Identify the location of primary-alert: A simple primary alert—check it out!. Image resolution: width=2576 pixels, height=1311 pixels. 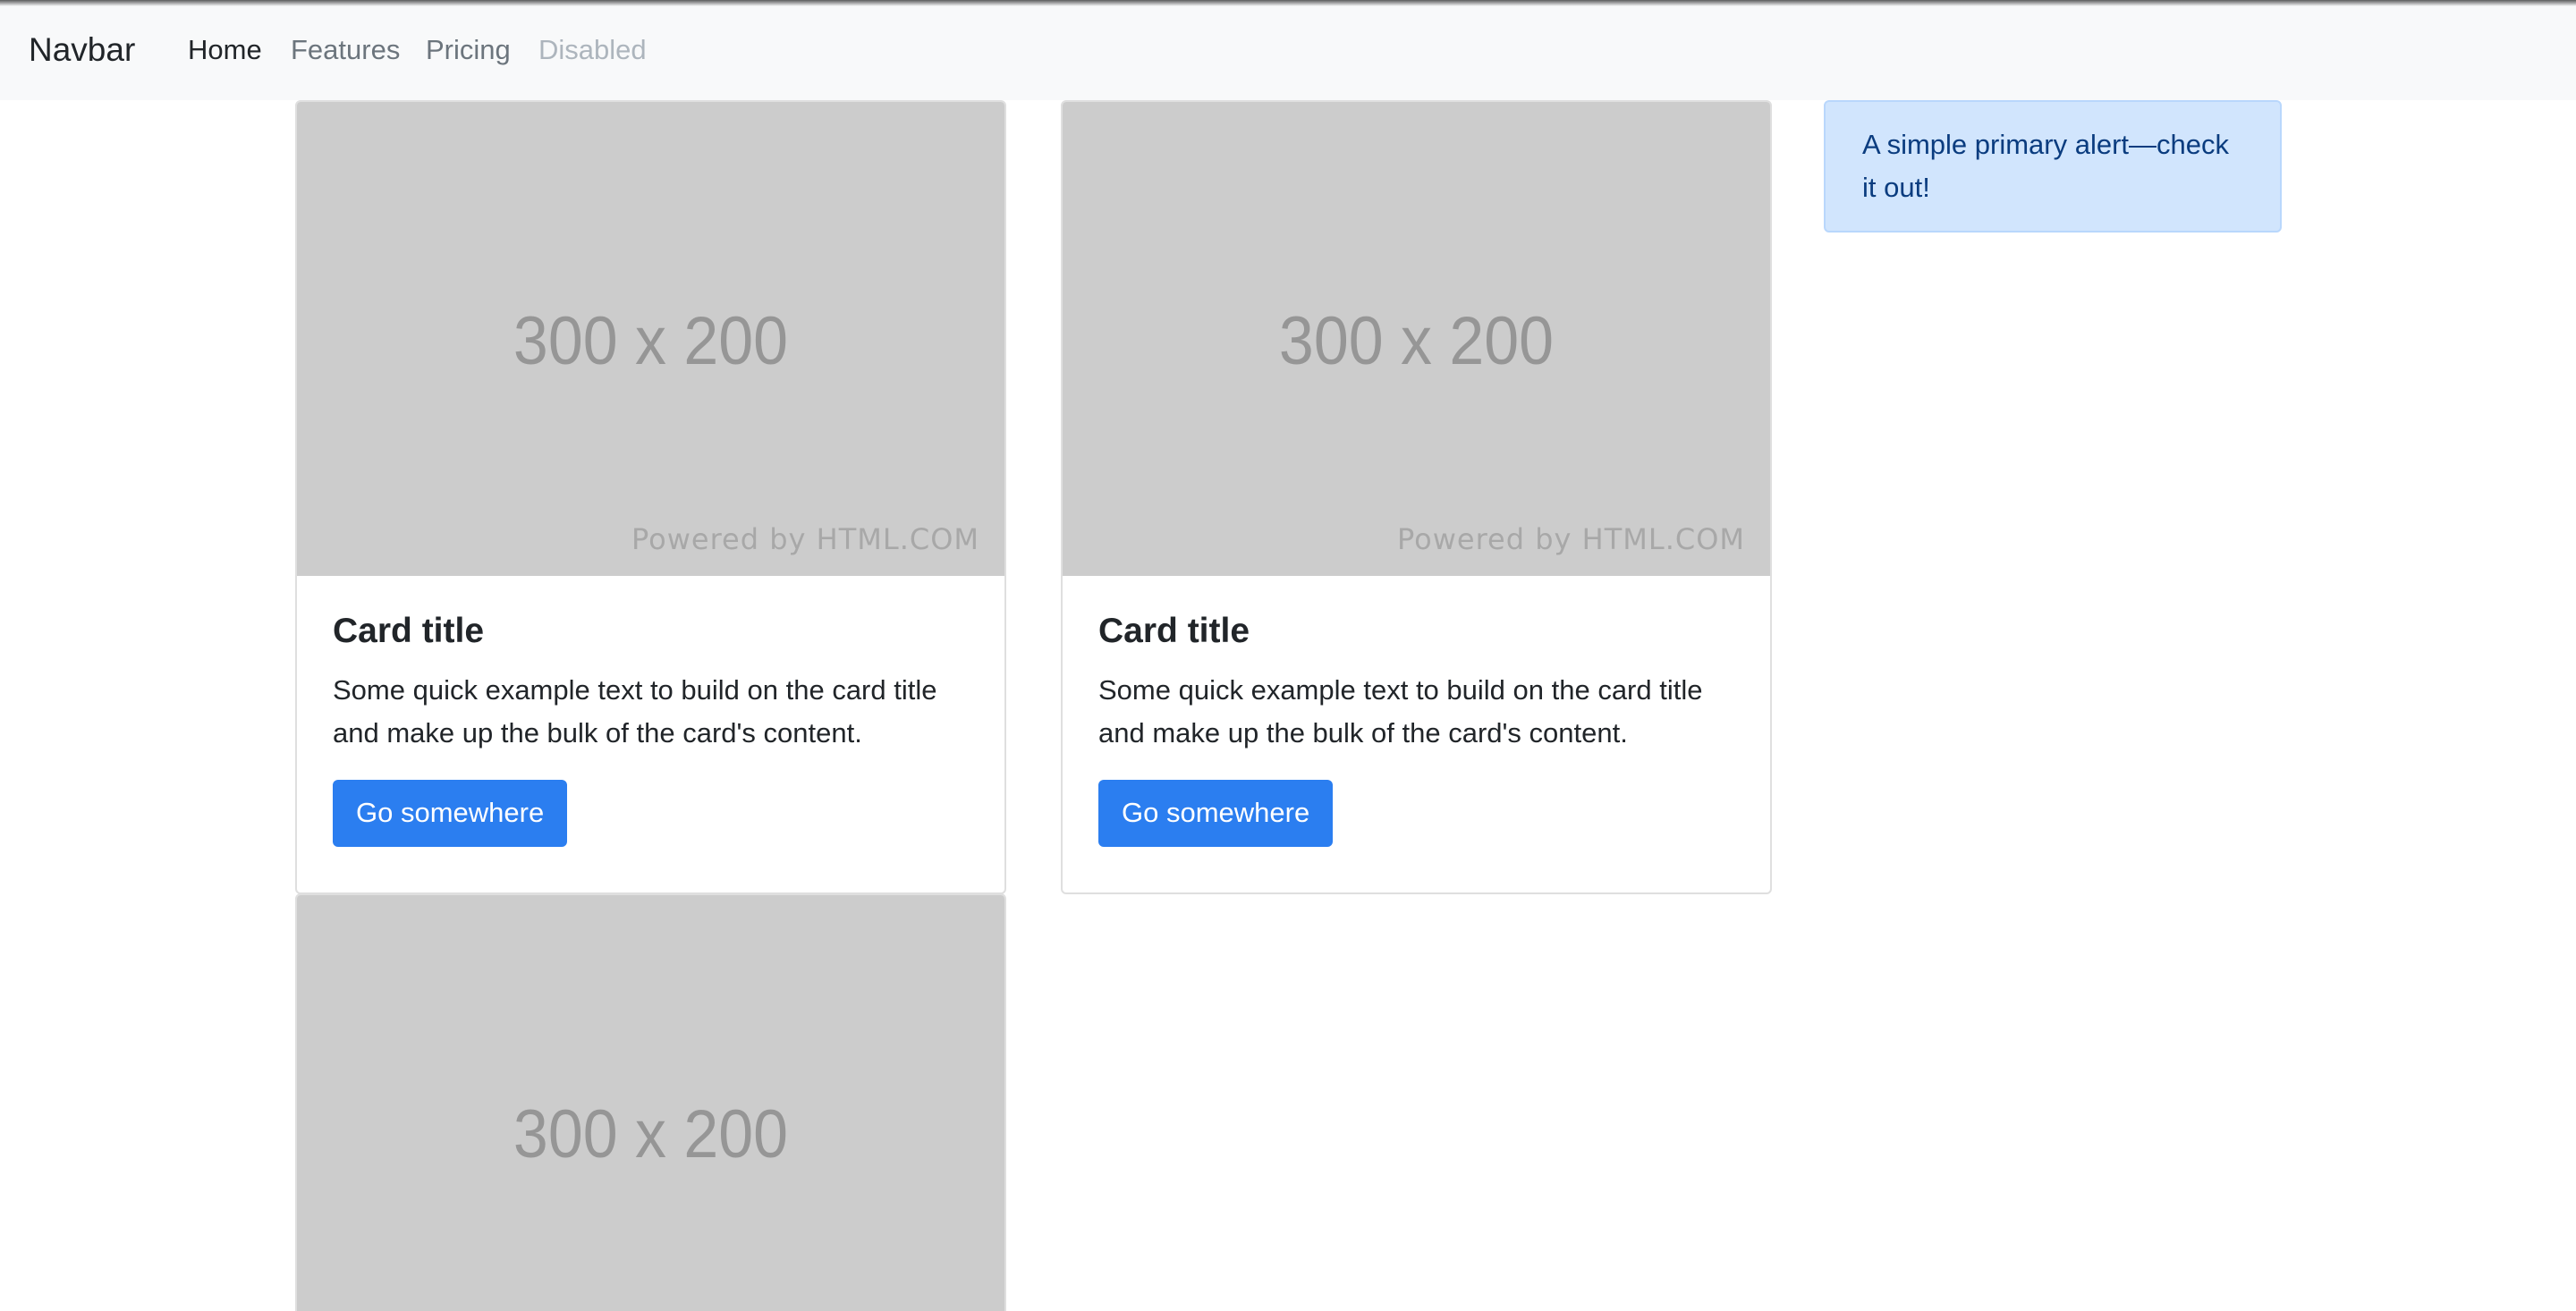
(2053, 166).